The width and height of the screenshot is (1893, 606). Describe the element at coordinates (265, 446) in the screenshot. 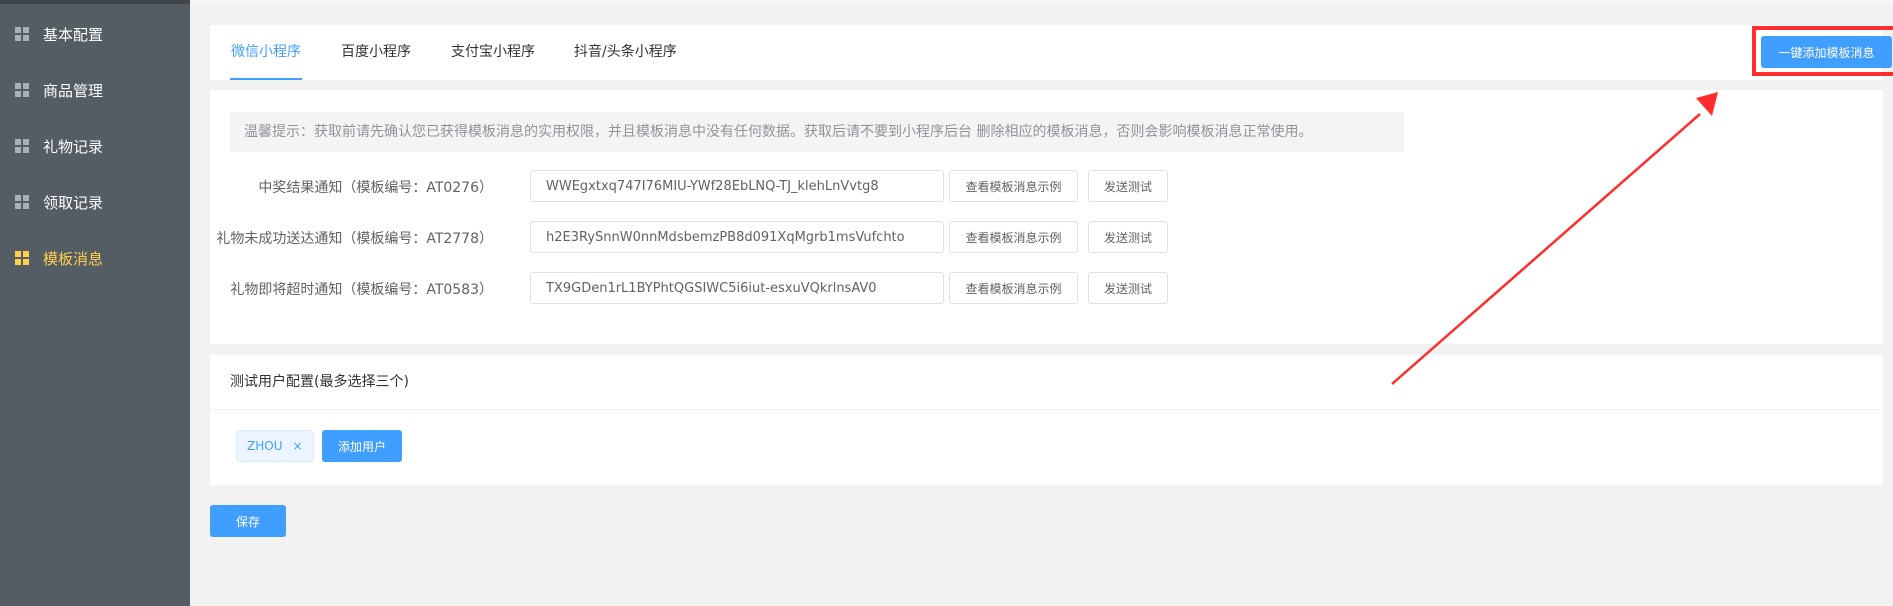

I see `user-tag-label: ZHOU` at that location.